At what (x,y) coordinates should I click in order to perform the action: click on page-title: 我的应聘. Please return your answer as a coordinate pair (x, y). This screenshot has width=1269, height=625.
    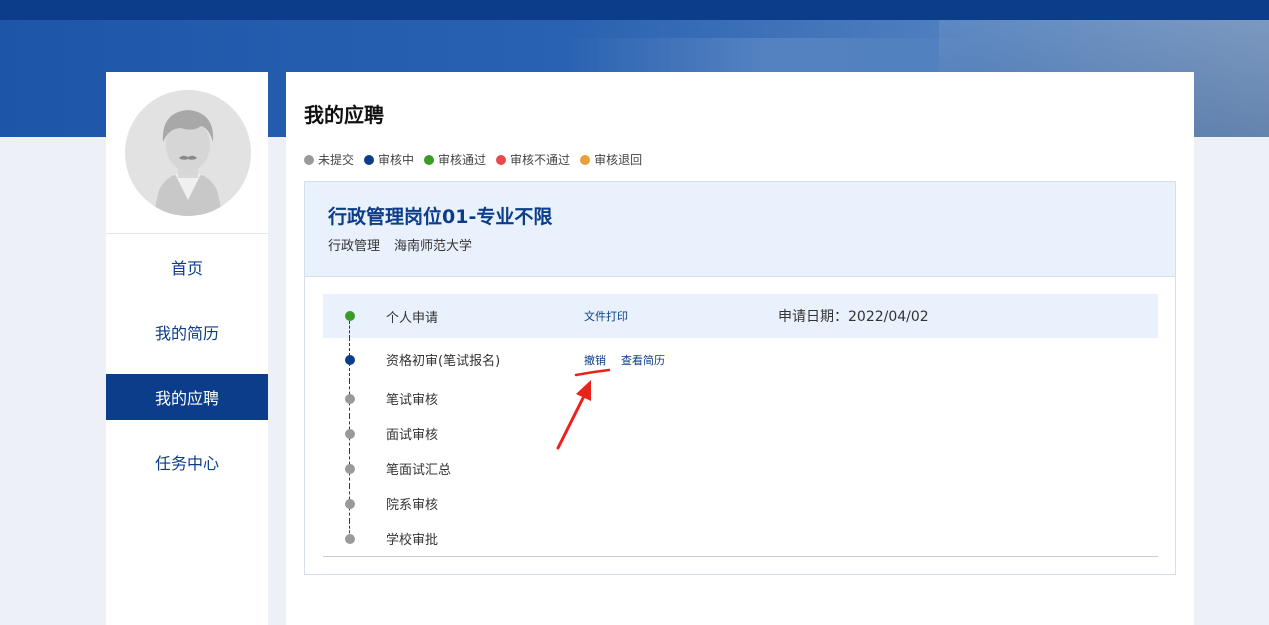
    Looking at the image, I should click on (344, 115).